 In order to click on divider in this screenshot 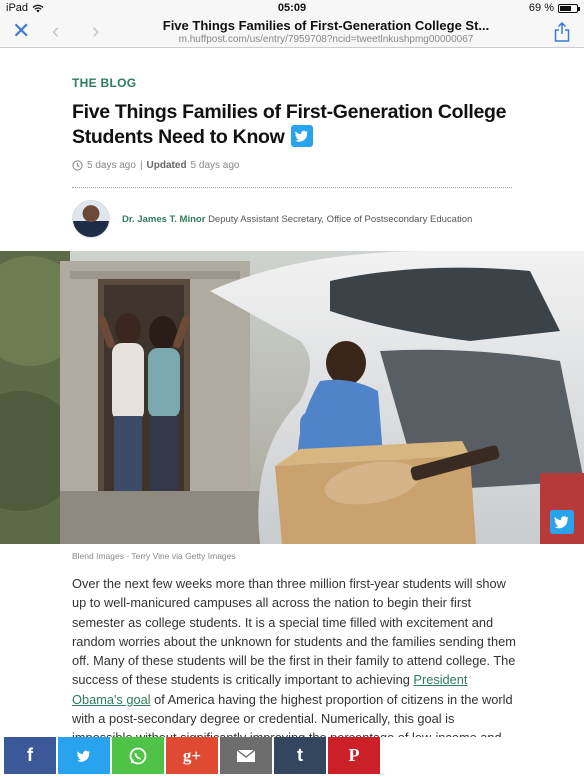, I will do `click(292, 187)`.